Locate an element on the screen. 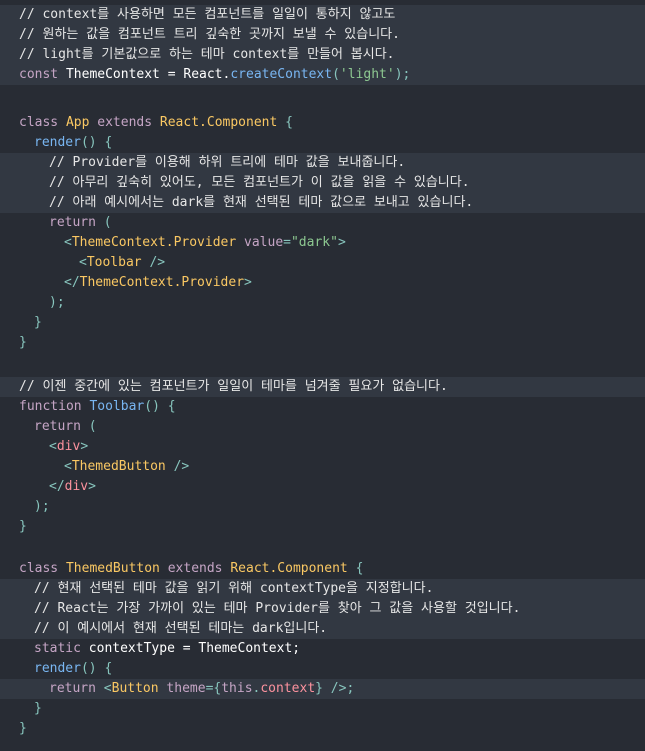 The image size is (645, 751). code-line: ); is located at coordinates (322, 507).